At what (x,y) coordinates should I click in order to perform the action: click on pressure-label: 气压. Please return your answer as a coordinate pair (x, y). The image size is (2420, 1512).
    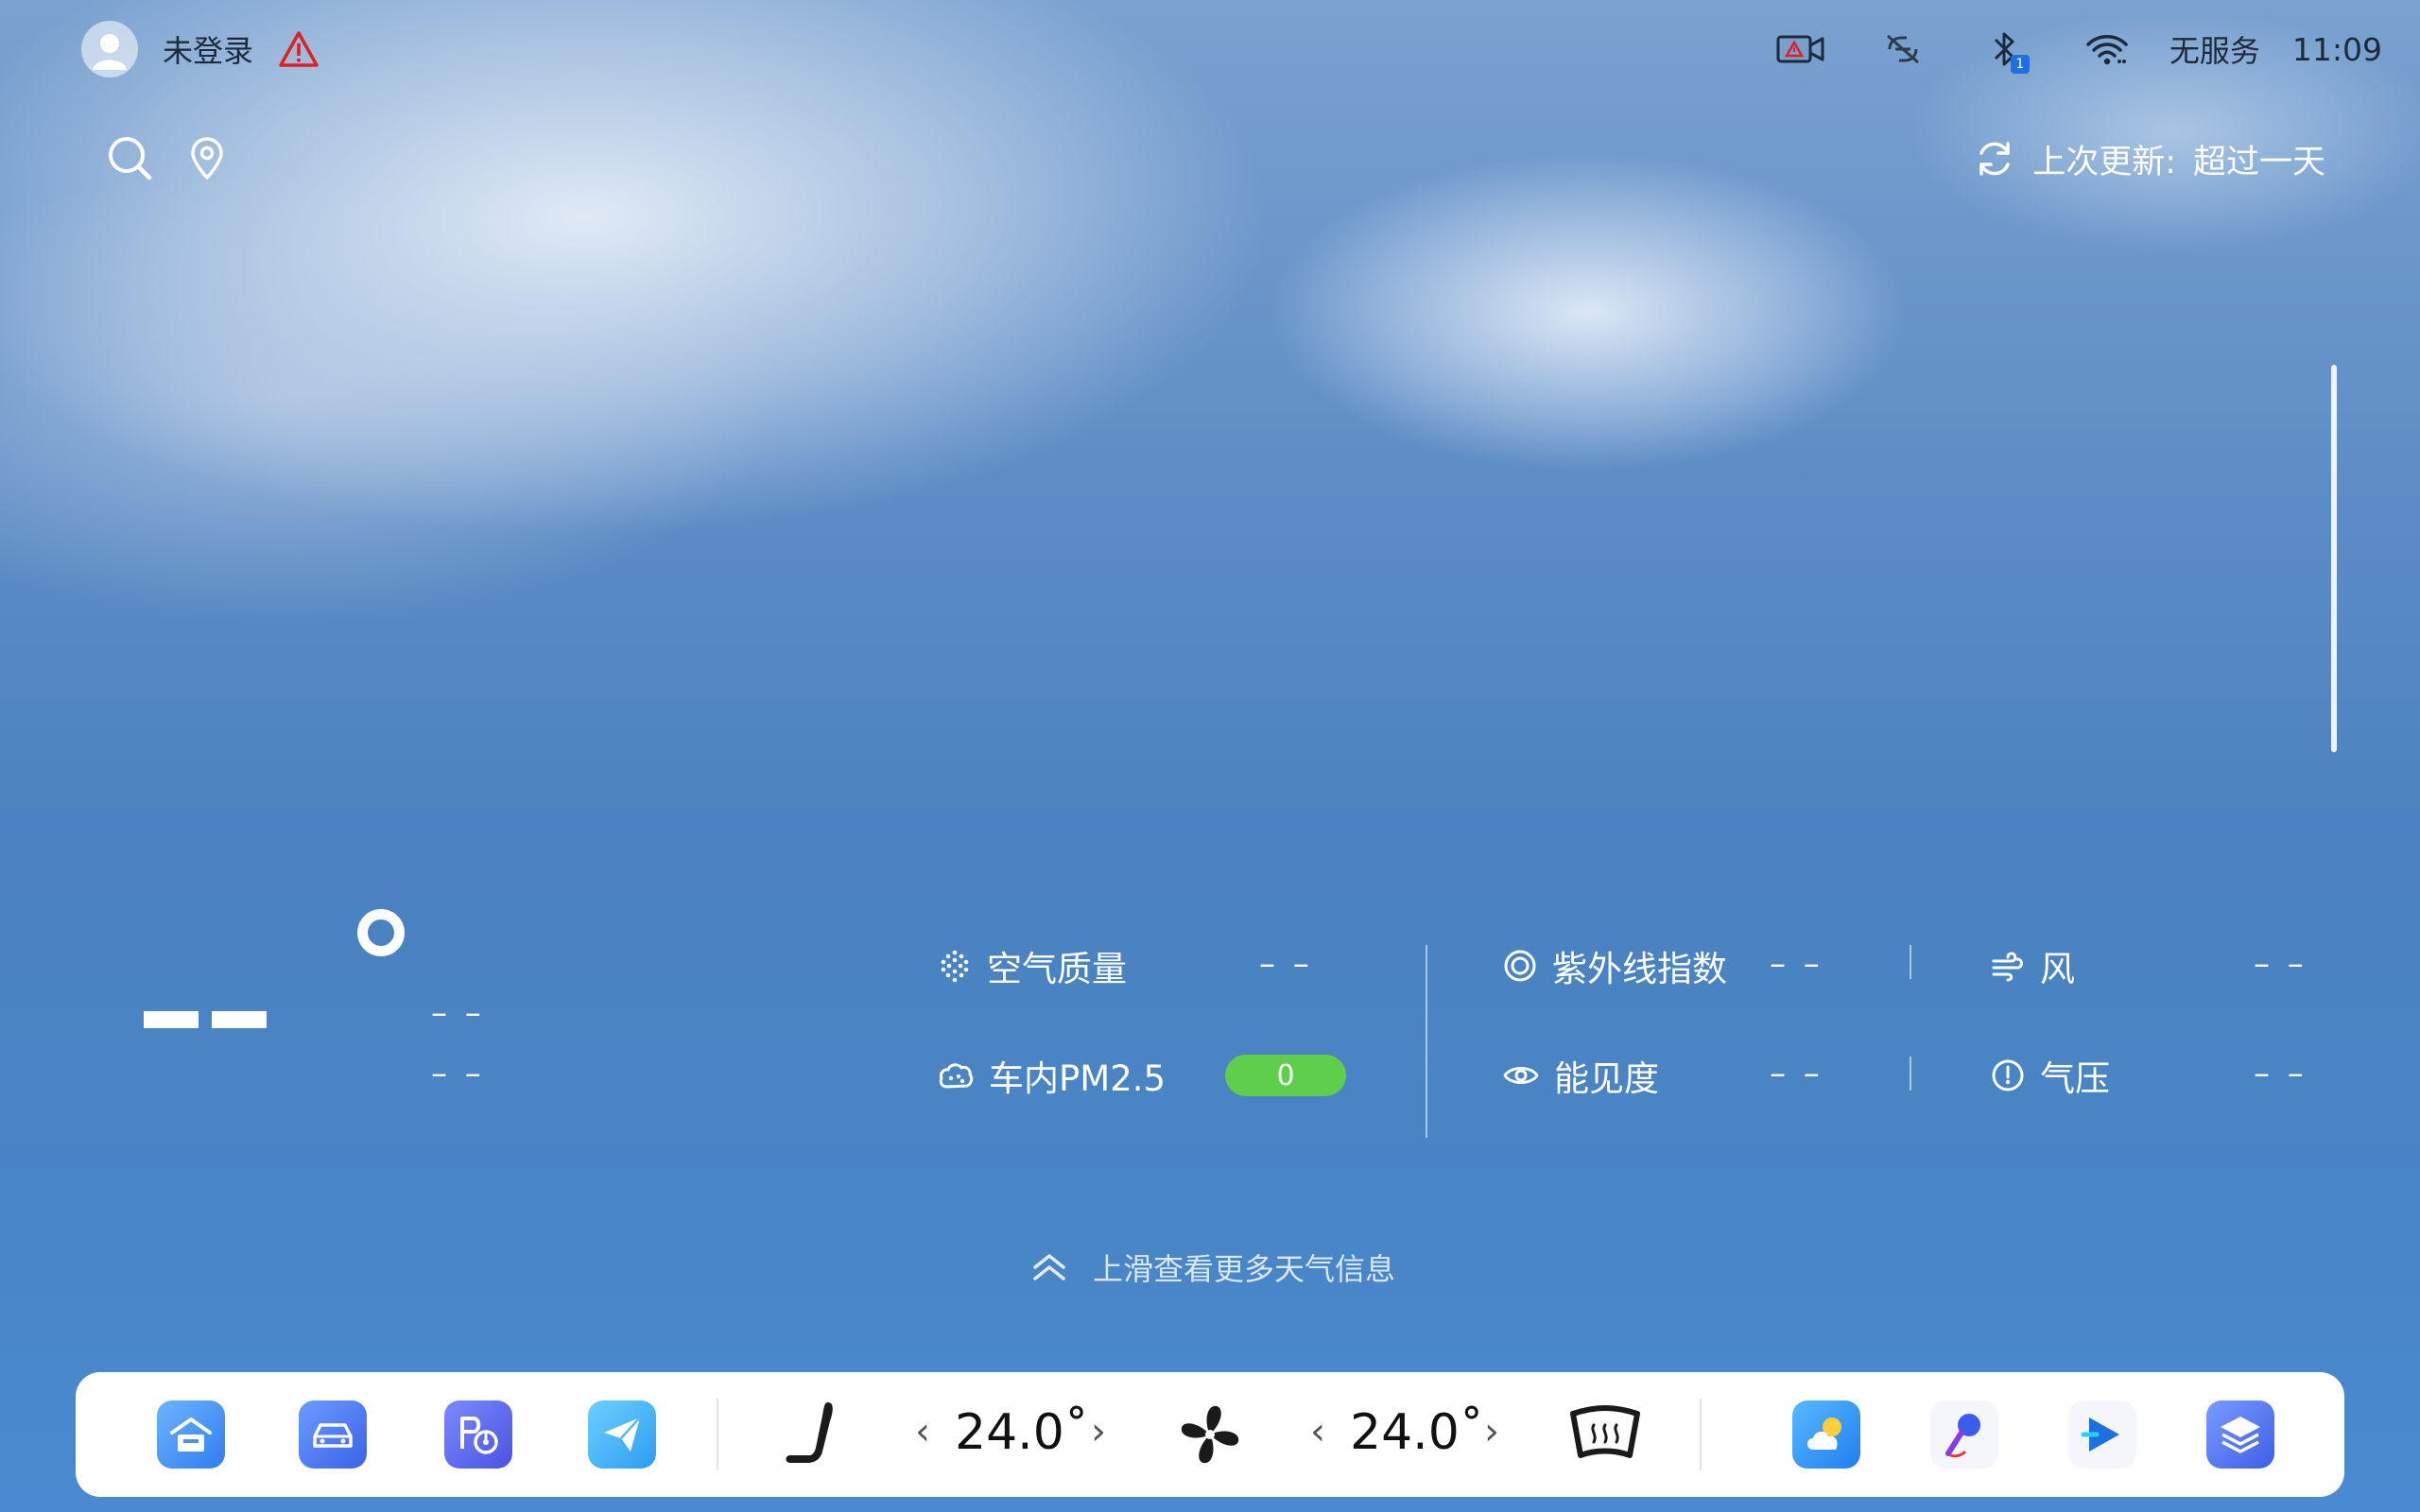
    Looking at the image, I should click on (2075, 1078).